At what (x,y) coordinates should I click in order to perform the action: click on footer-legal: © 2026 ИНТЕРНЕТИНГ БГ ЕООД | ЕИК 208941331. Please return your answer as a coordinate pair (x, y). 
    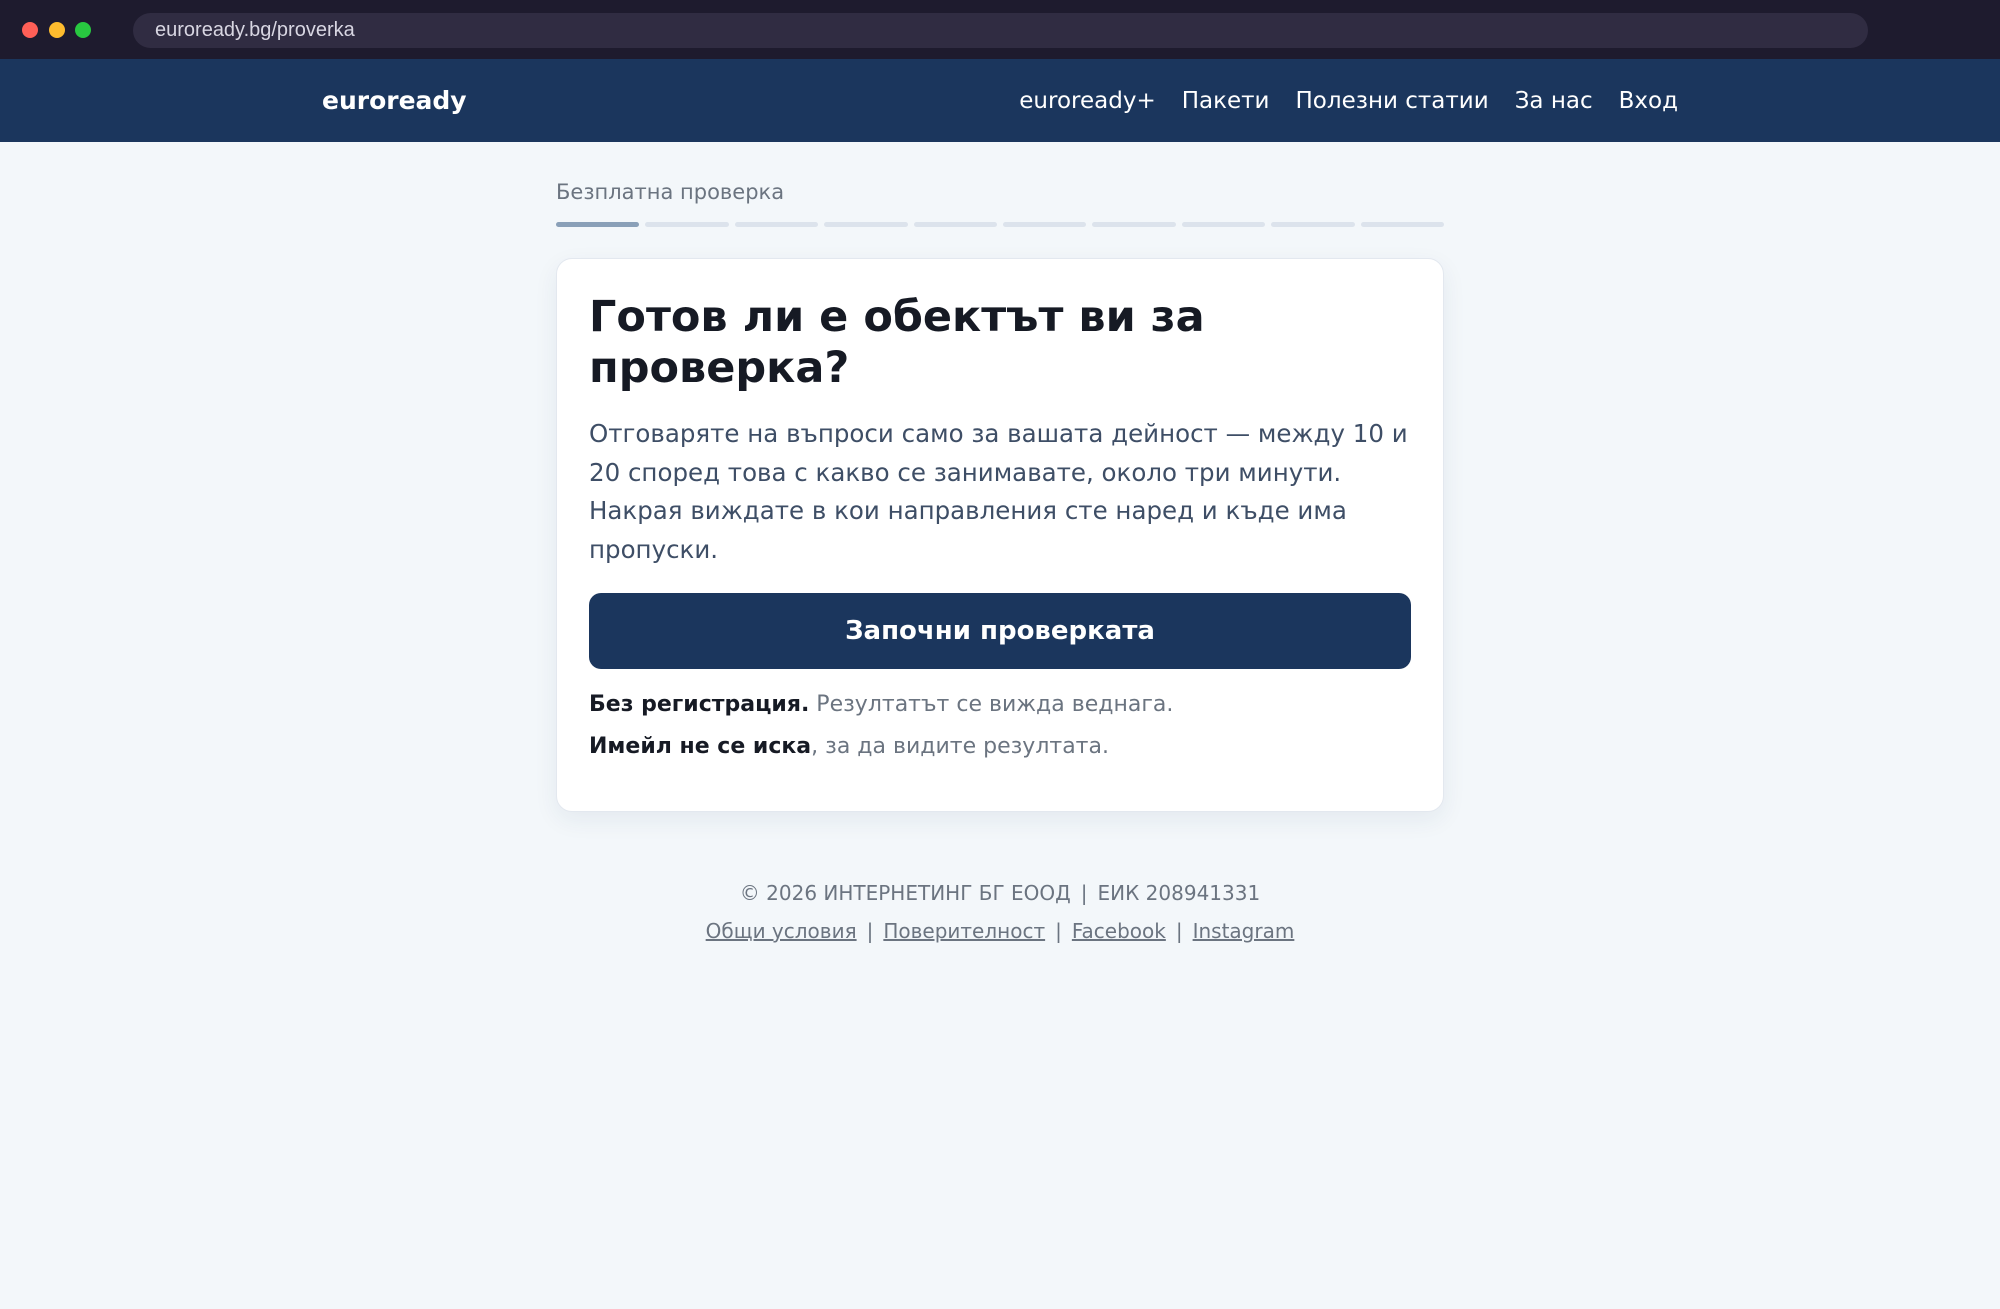
    Looking at the image, I should click on (1000, 893).